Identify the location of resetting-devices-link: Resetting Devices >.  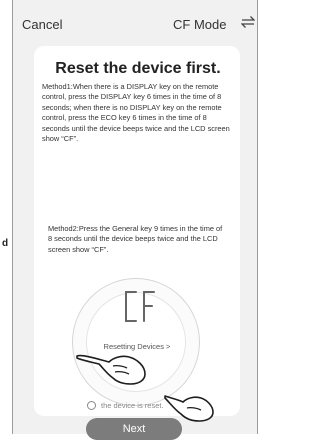
(137, 346).